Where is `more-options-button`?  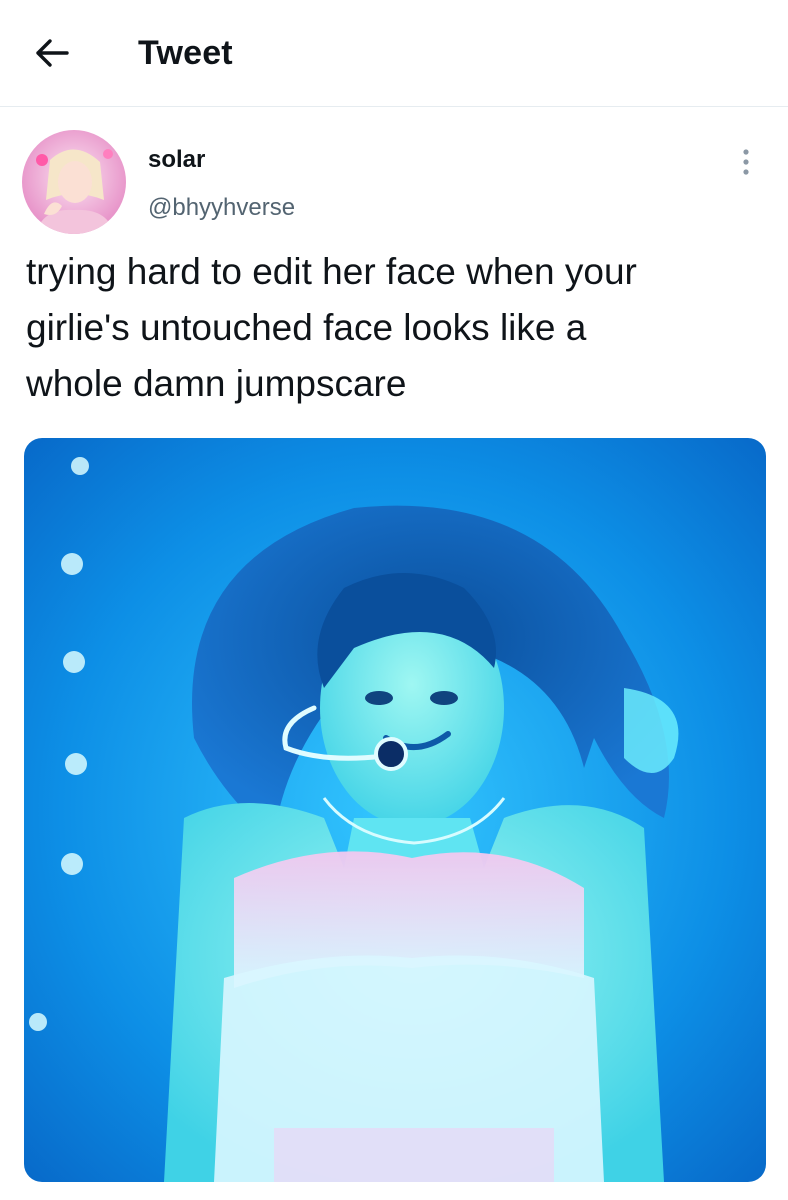
more-options-button is located at coordinates (746, 164).